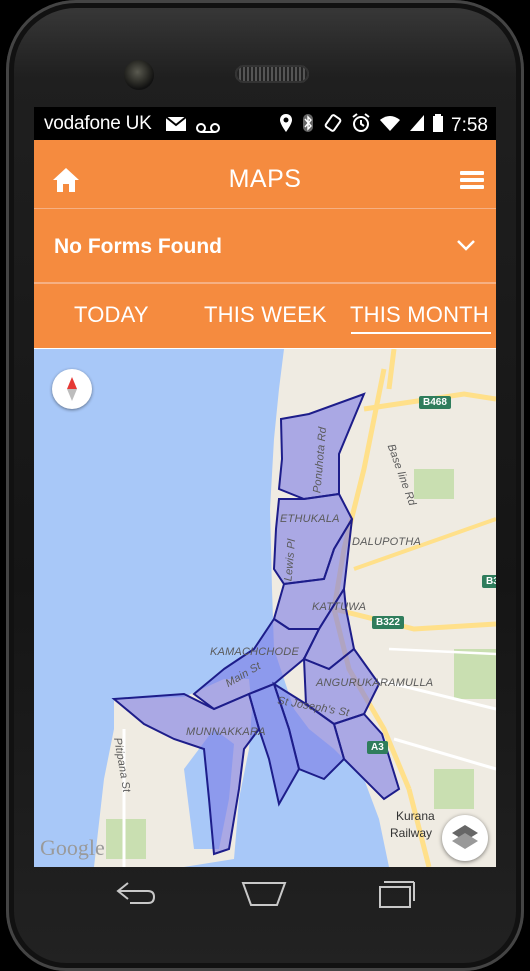  Describe the element at coordinates (375, 683) in the screenshot. I see `area-label: ANGURUKARAMULLA` at that location.